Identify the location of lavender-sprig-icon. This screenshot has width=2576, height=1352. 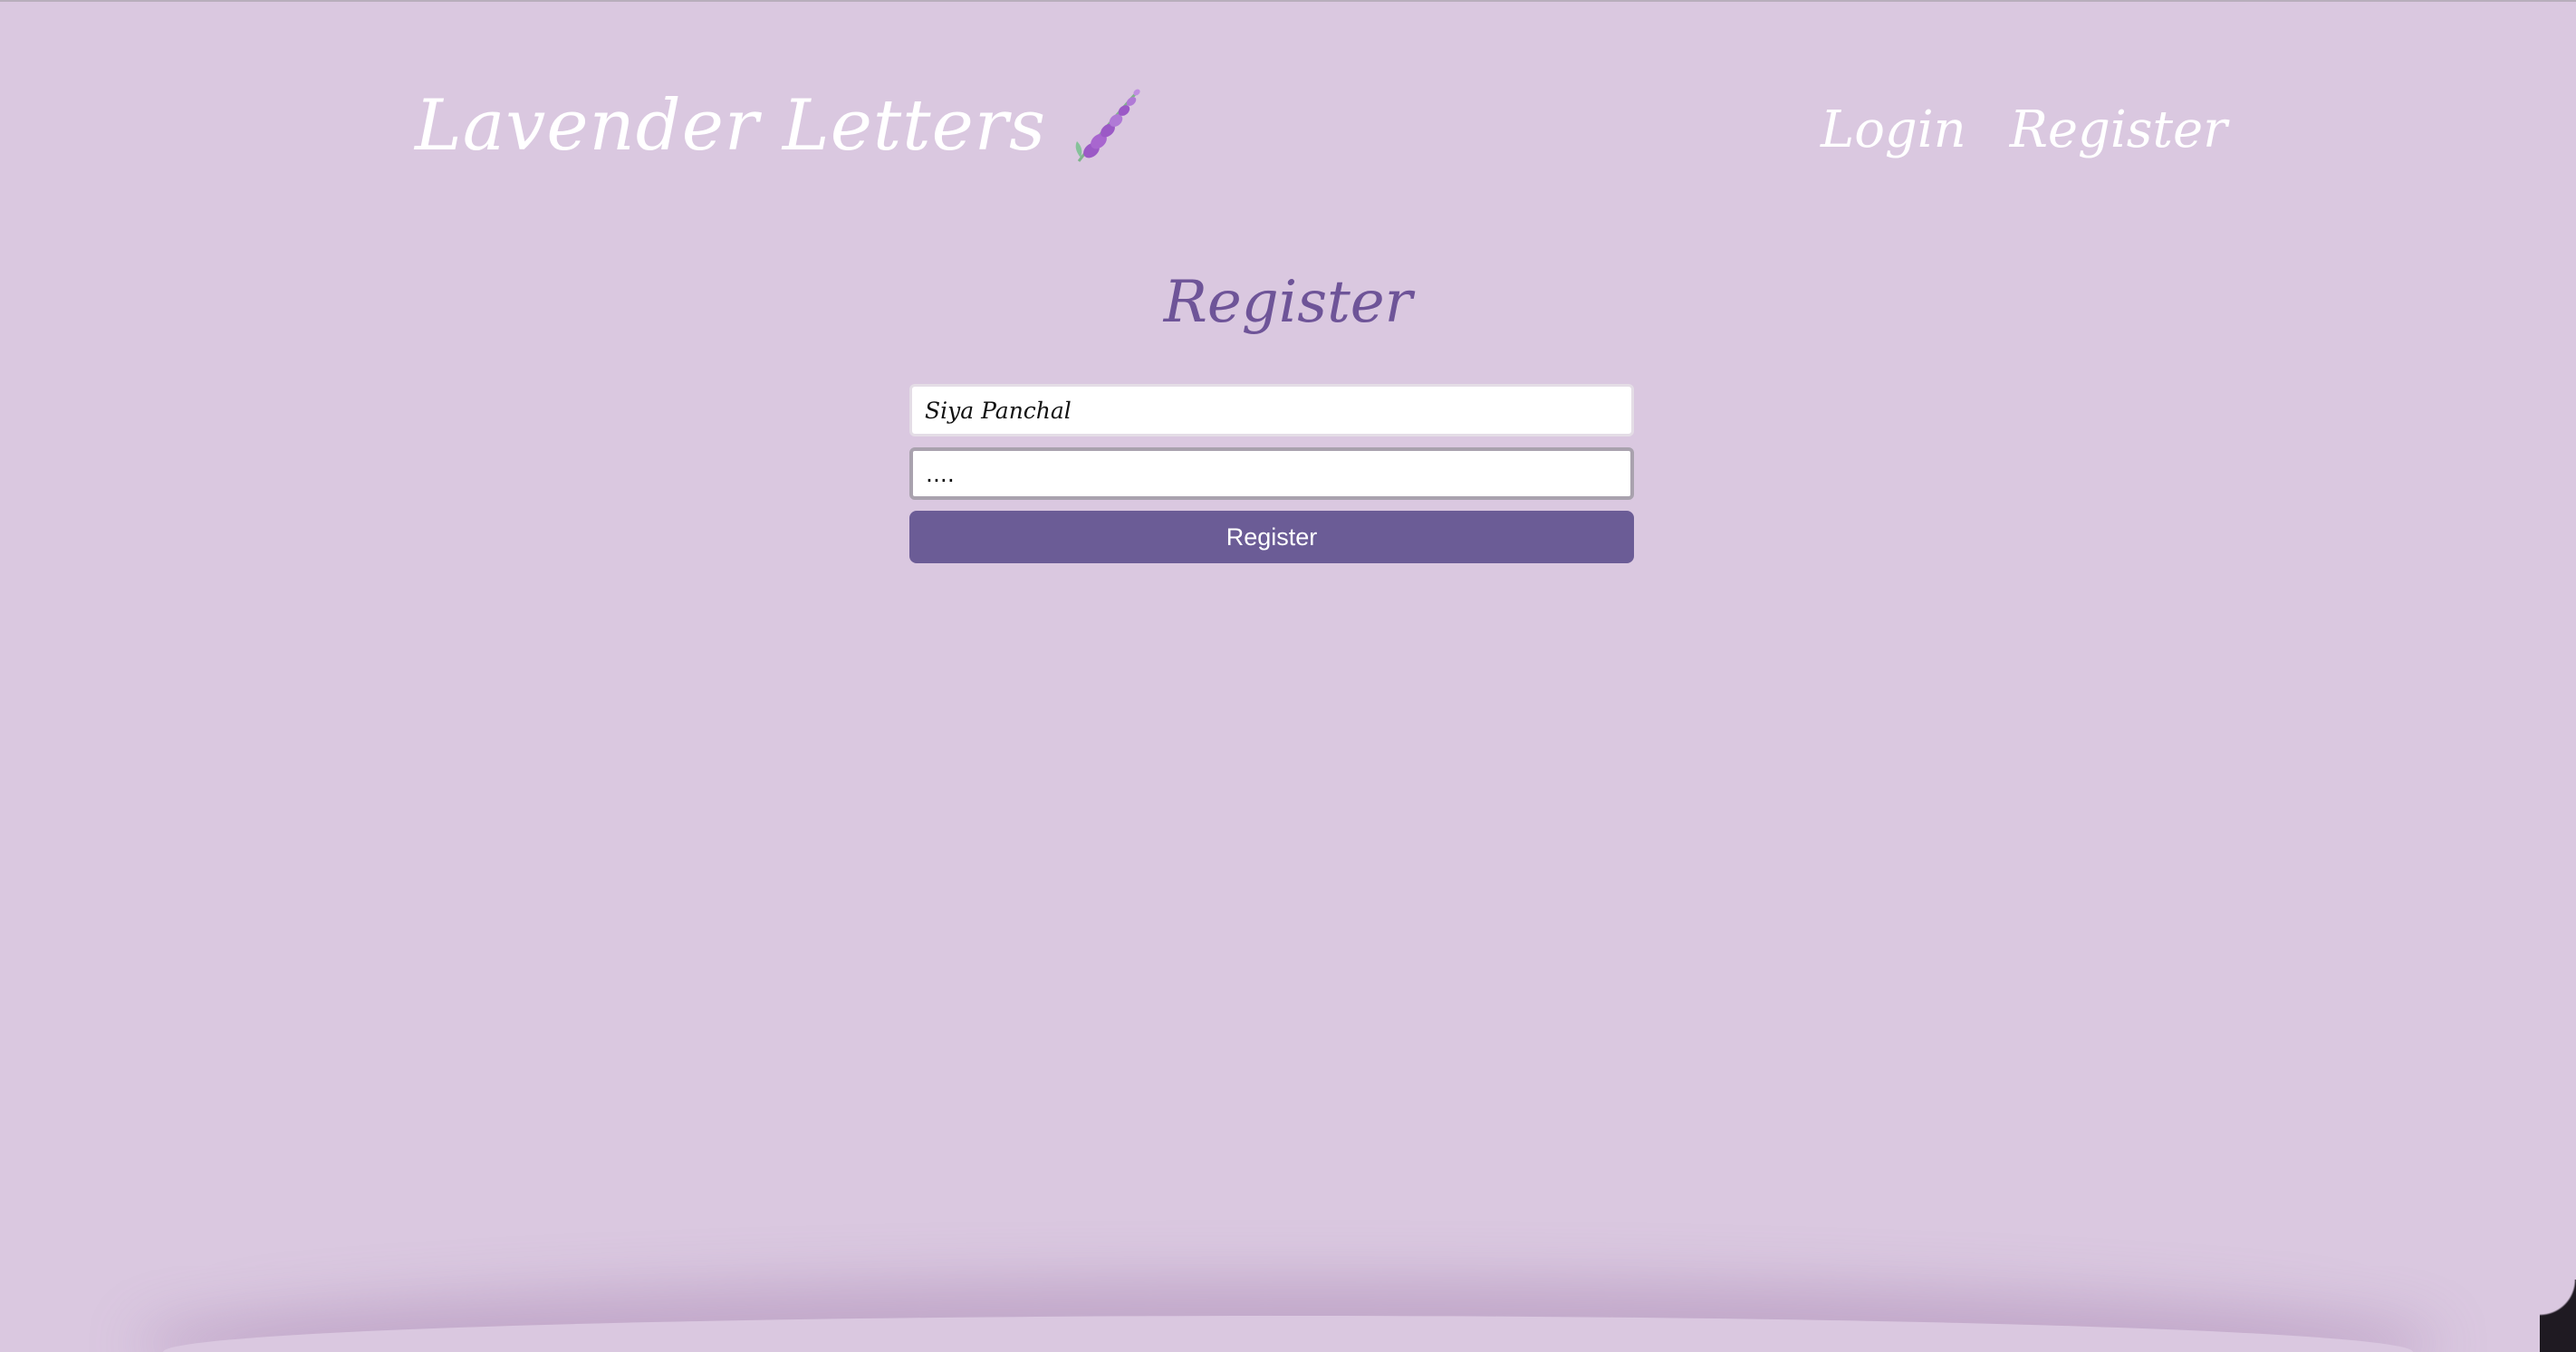
(1107, 125).